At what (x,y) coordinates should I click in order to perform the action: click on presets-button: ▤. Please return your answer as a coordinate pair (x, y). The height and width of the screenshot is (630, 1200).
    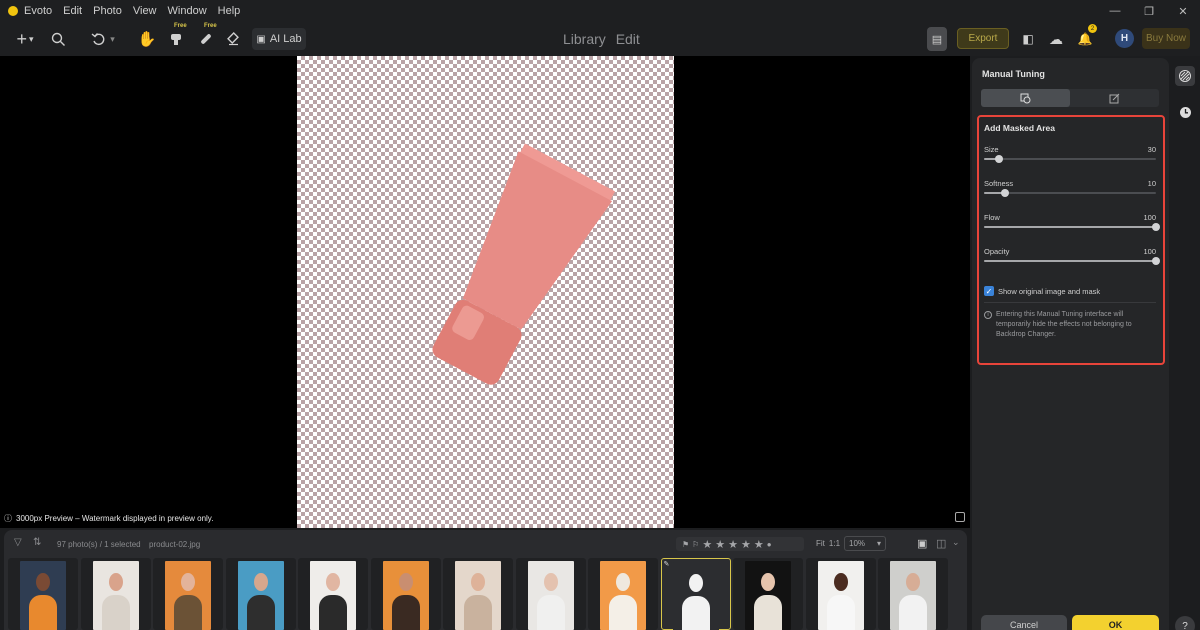
    Looking at the image, I should click on (937, 39).